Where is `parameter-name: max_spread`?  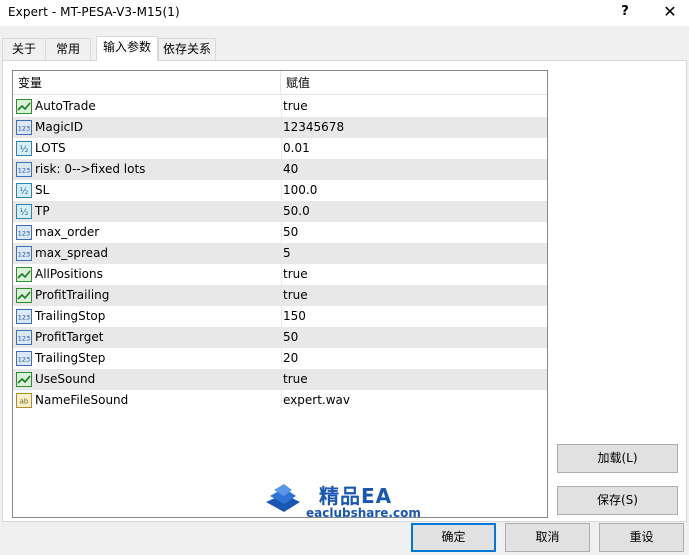 parameter-name: max_spread is located at coordinates (72, 253).